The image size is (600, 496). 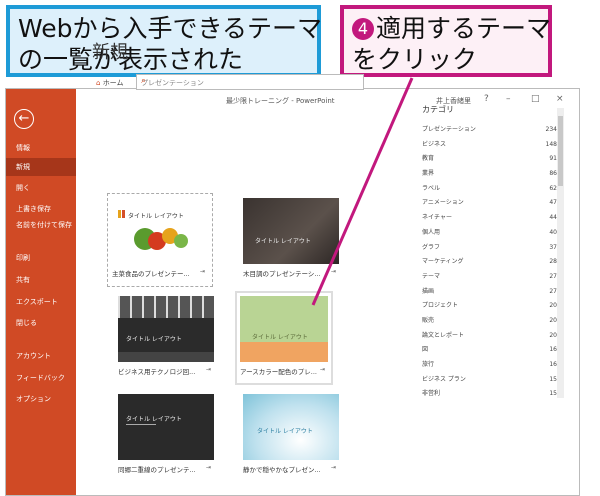 What do you see at coordinates (431, 232) in the screenshot?
I see `category-name: 個人用` at bounding box center [431, 232].